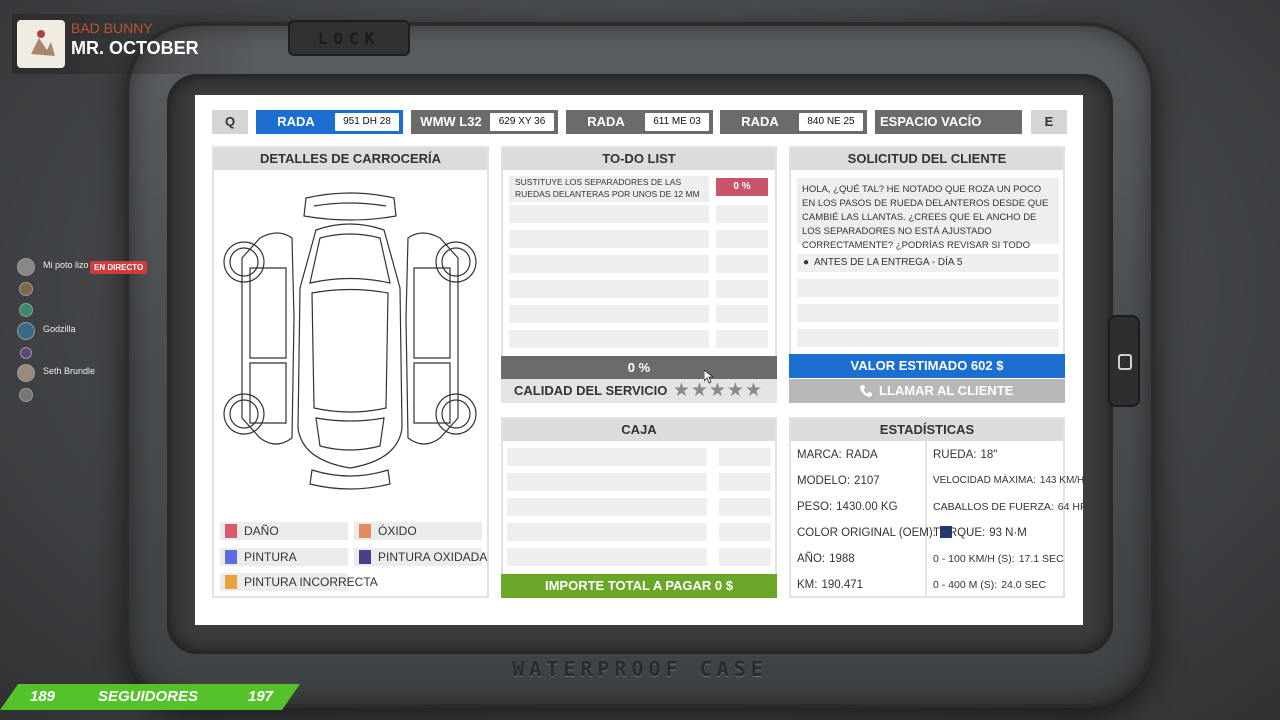 The width and height of the screenshot is (1280, 720). Describe the element at coordinates (639, 430) in the screenshot. I see `panel-title: CAJA` at that location.